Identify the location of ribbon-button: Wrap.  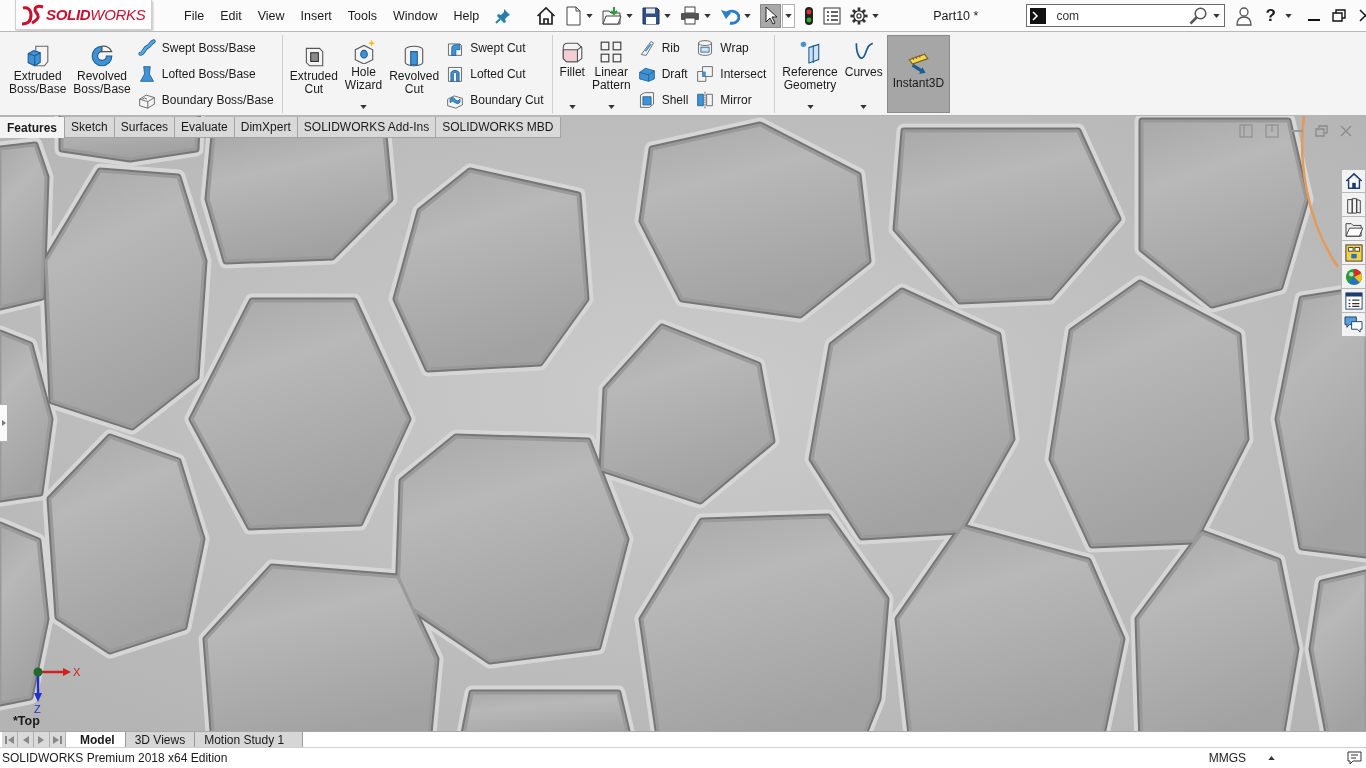
(732, 48).